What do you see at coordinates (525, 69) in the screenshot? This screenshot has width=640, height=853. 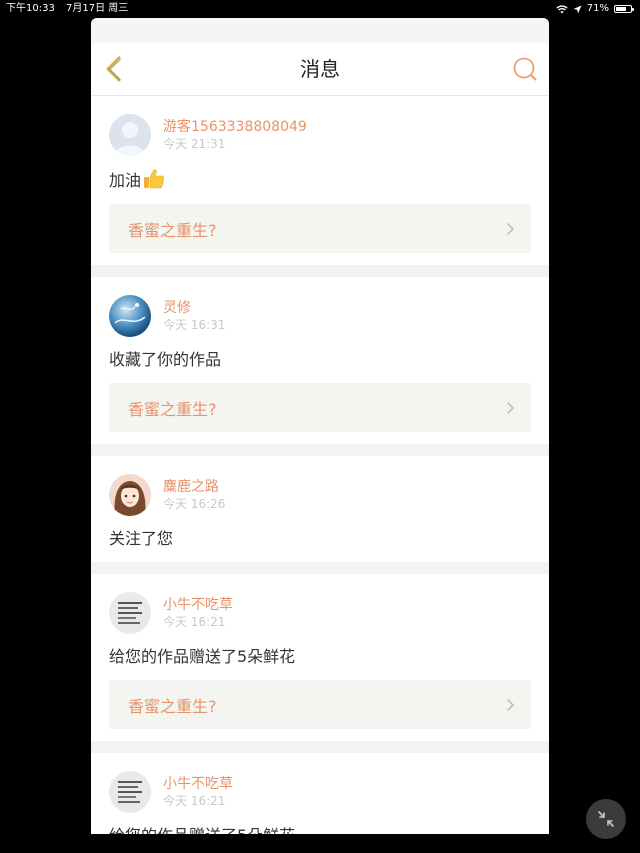 I see `search-icon` at bounding box center [525, 69].